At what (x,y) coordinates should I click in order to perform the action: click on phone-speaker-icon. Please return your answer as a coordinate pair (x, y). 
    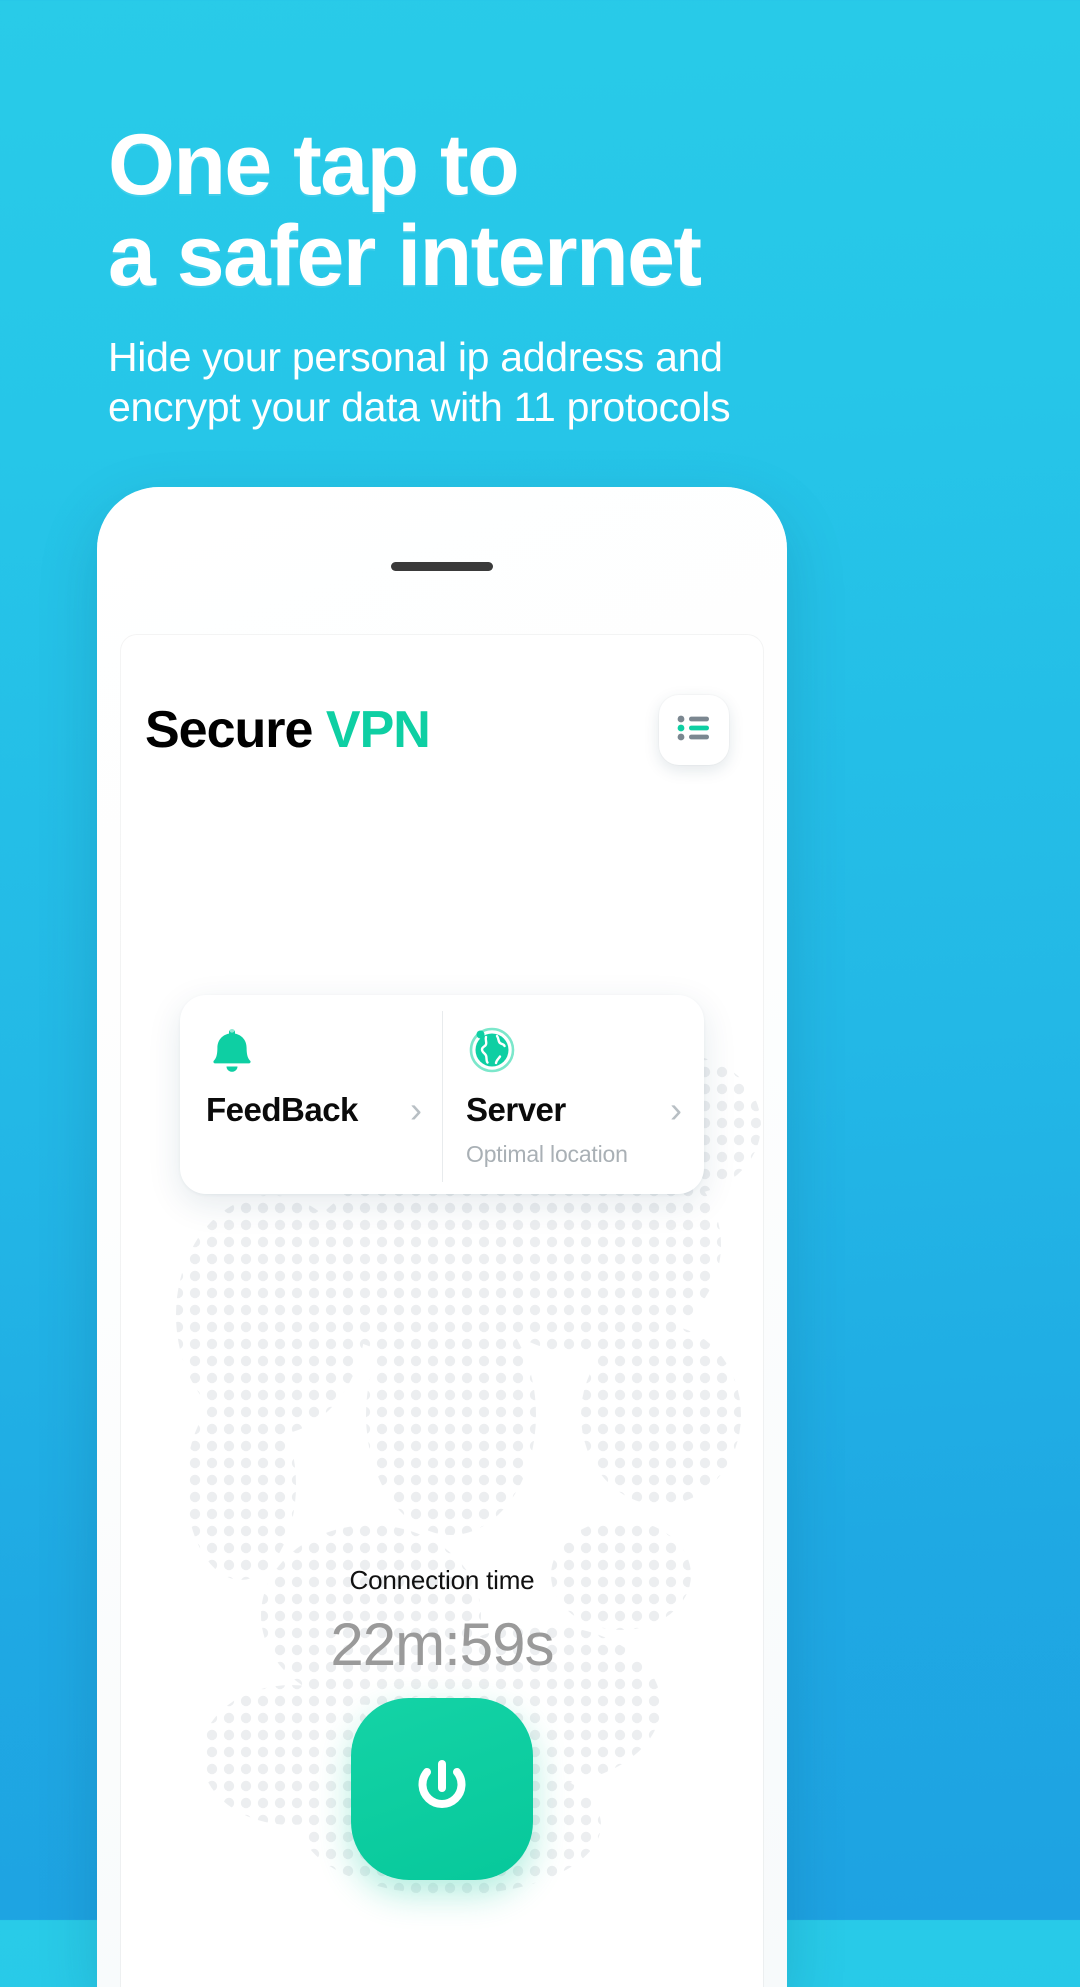
    Looking at the image, I should click on (442, 566).